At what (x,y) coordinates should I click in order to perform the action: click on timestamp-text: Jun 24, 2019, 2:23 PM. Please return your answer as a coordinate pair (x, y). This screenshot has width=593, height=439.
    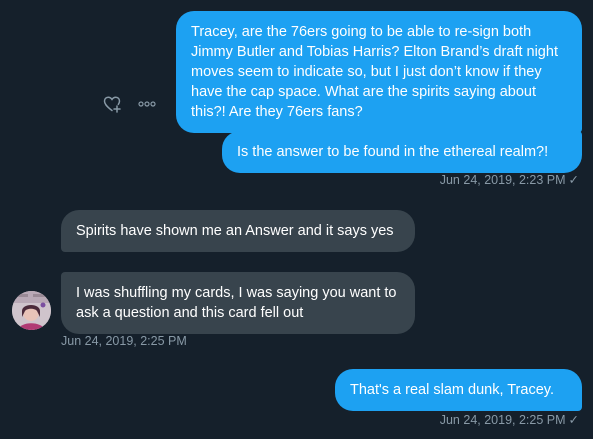
    Looking at the image, I should click on (502, 180).